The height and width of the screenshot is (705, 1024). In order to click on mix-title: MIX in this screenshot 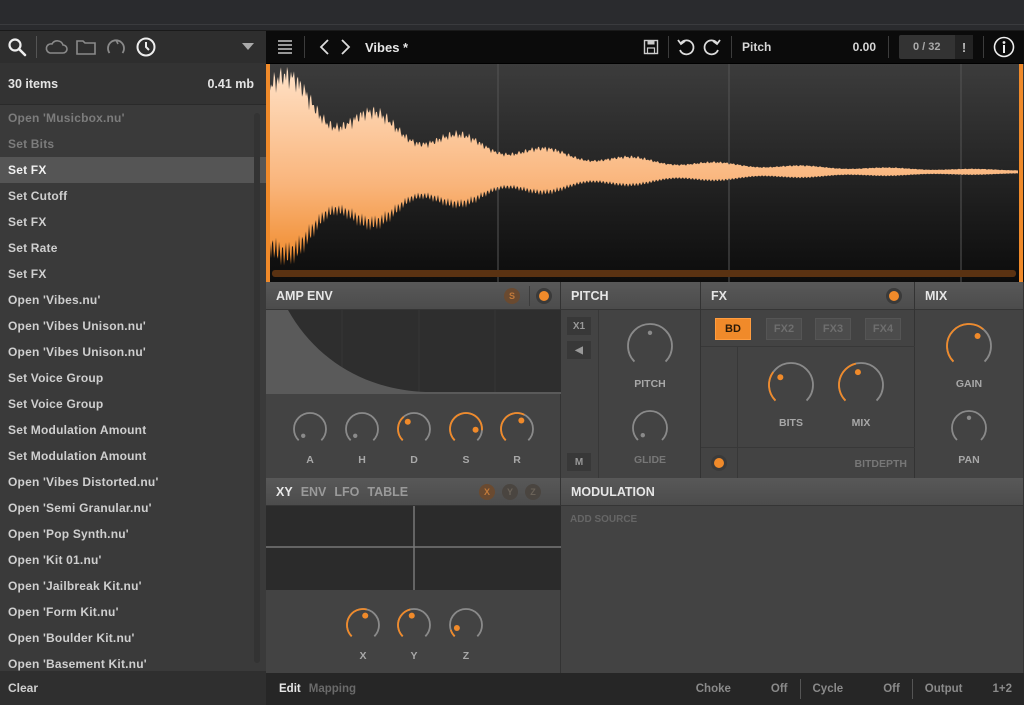, I will do `click(936, 295)`.